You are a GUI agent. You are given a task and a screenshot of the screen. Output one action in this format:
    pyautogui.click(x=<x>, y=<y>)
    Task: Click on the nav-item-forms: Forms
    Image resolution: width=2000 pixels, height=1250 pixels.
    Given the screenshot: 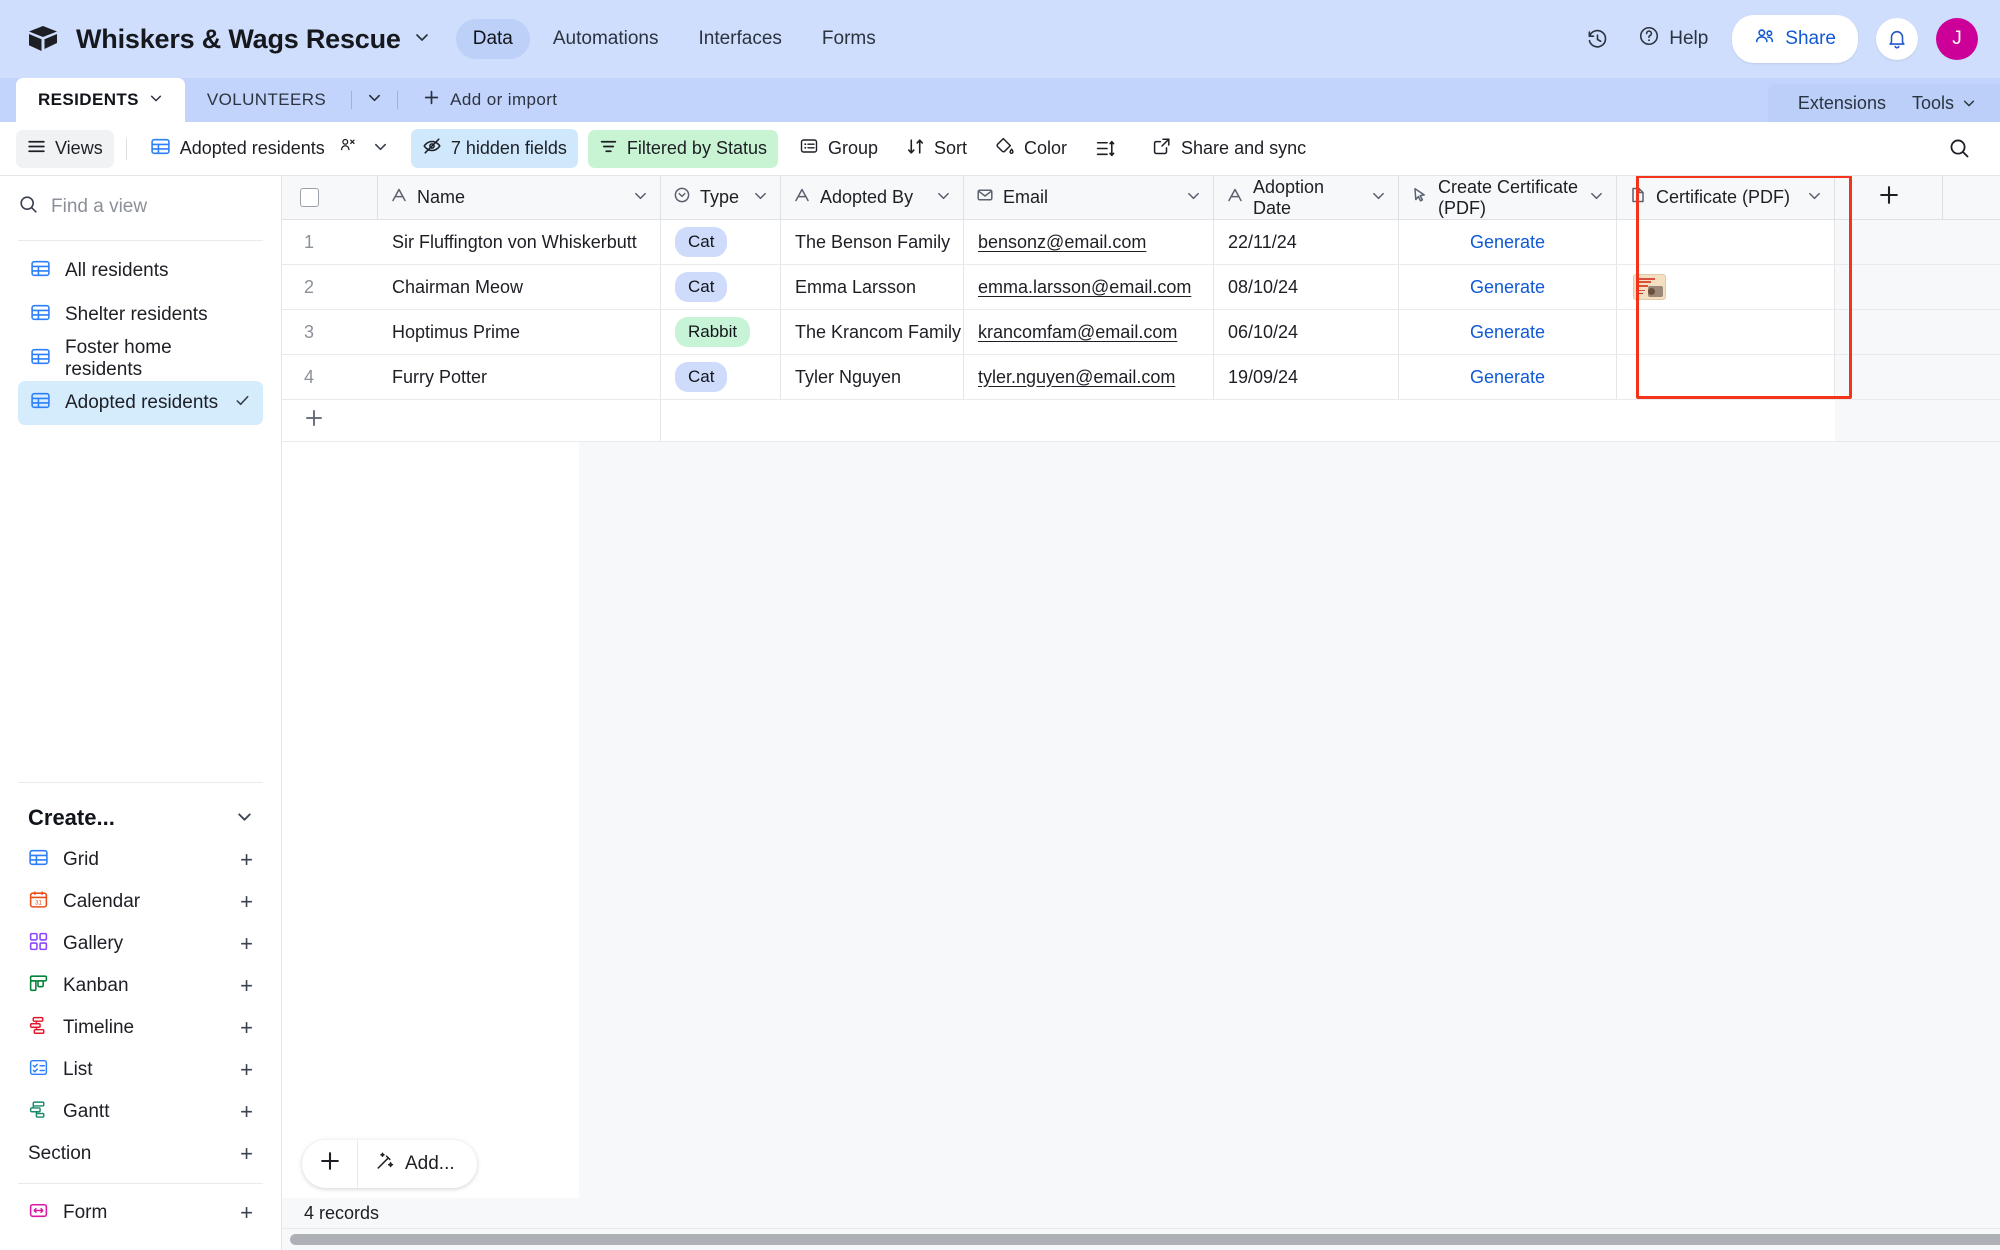 What is the action you would take?
    pyautogui.click(x=849, y=39)
    